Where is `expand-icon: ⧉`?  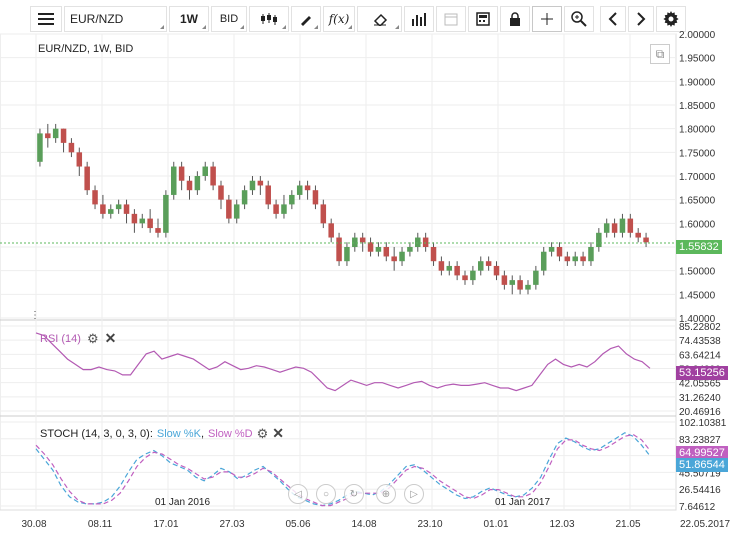 expand-icon: ⧉ is located at coordinates (660, 53).